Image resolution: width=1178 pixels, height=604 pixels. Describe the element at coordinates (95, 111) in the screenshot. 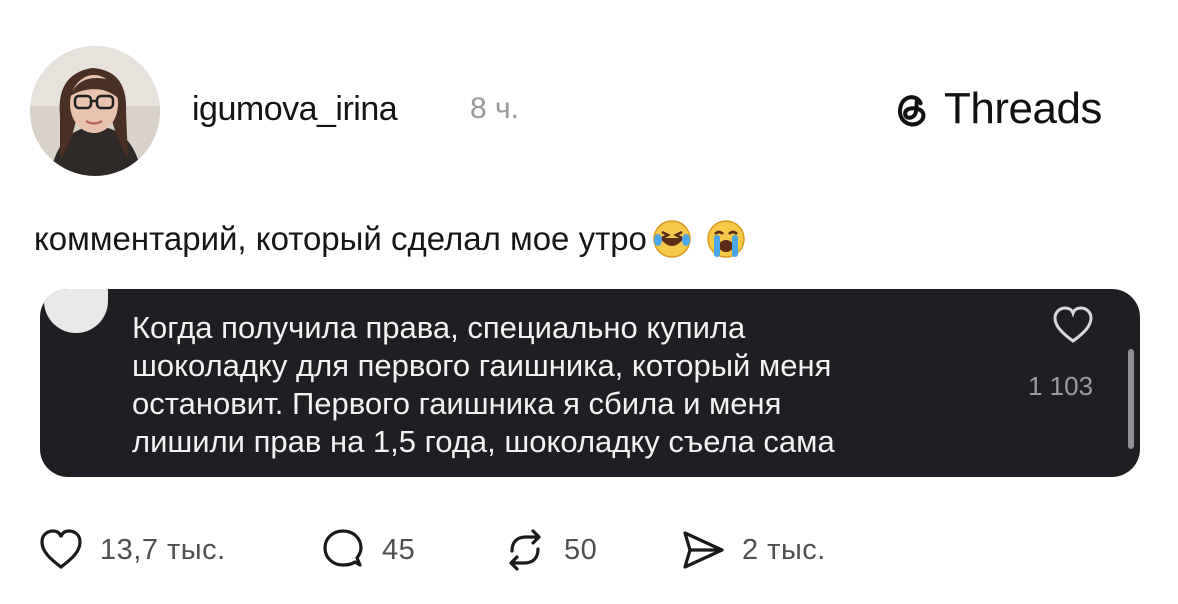

I see `avatar` at that location.